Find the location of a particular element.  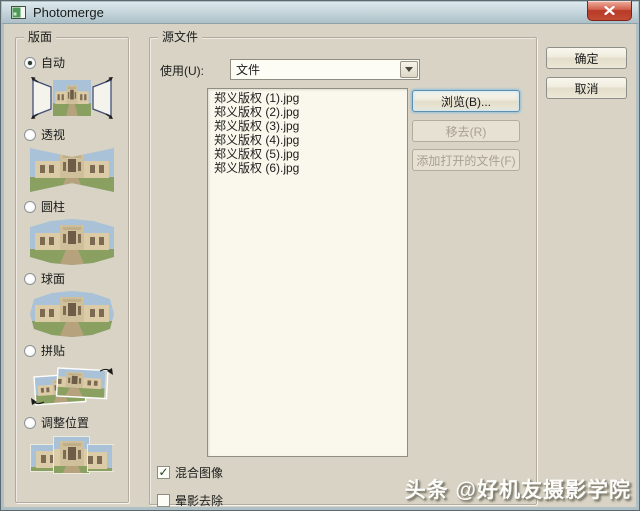

layout-radio-label: 拼贴 is located at coordinates (53, 351).